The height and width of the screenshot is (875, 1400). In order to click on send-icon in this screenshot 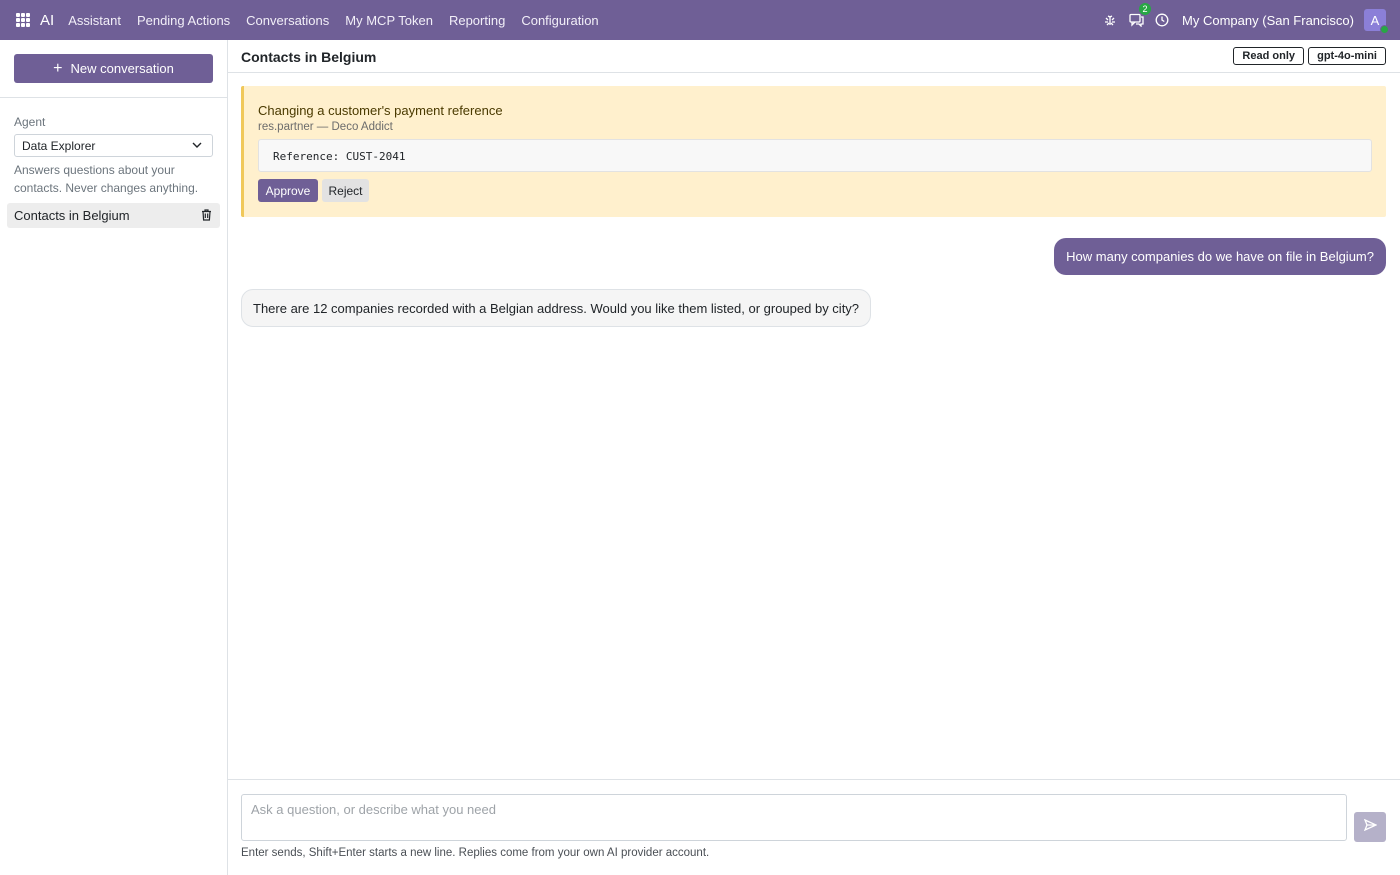, I will do `click(1370, 827)`.